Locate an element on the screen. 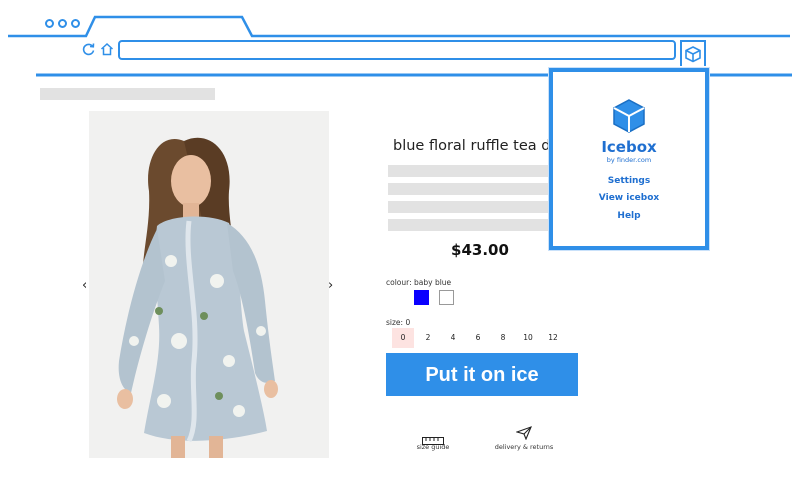  put-it-on-ice-button: Put it on ice is located at coordinates (482, 374).